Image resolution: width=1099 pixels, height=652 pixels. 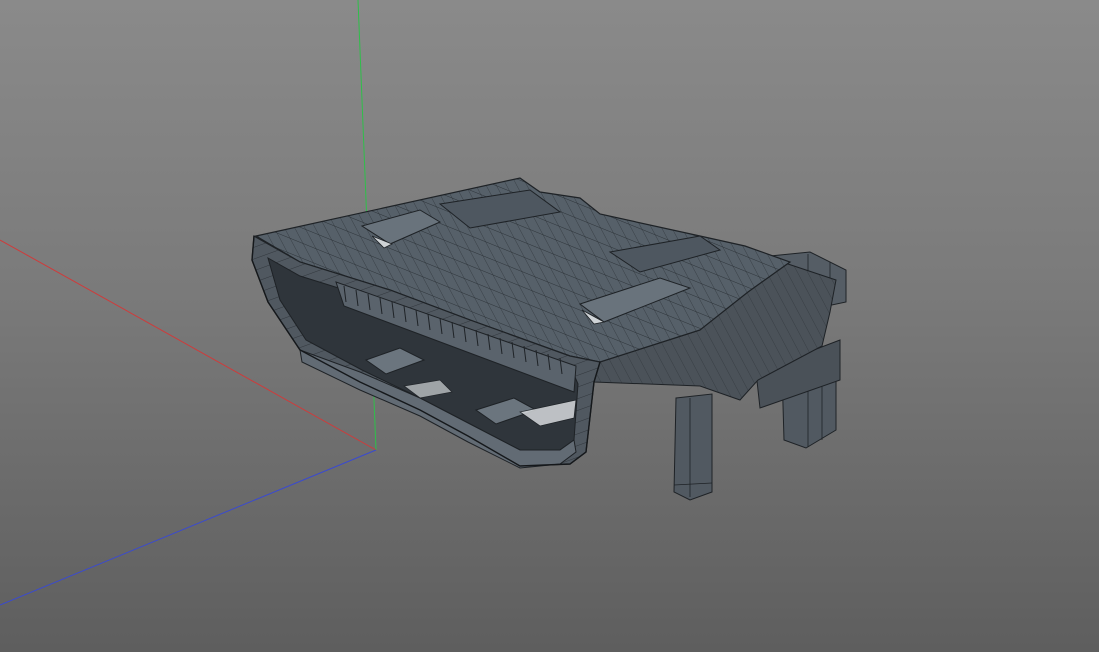 I want to click on z-axis-line, so click(x=188, y=527).